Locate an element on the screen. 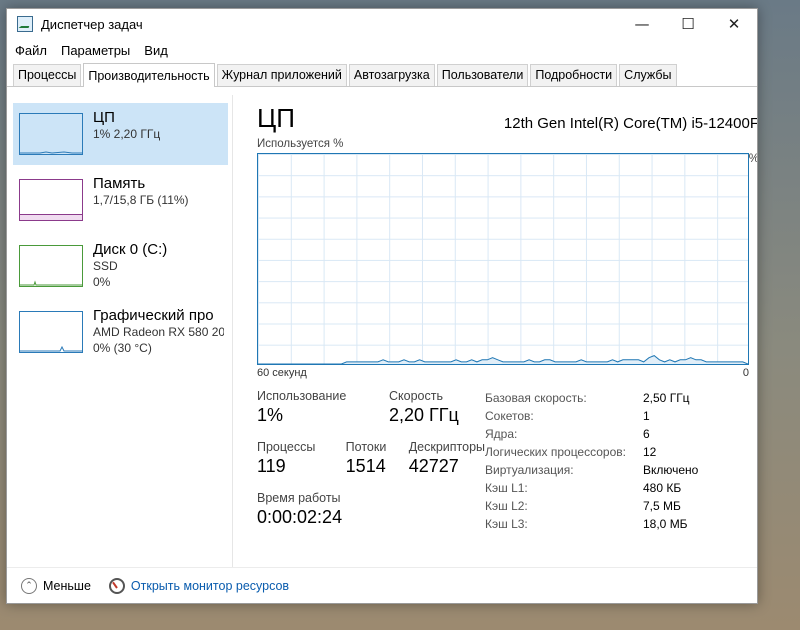  chevron-up-icon: ⌃ is located at coordinates (29, 585).